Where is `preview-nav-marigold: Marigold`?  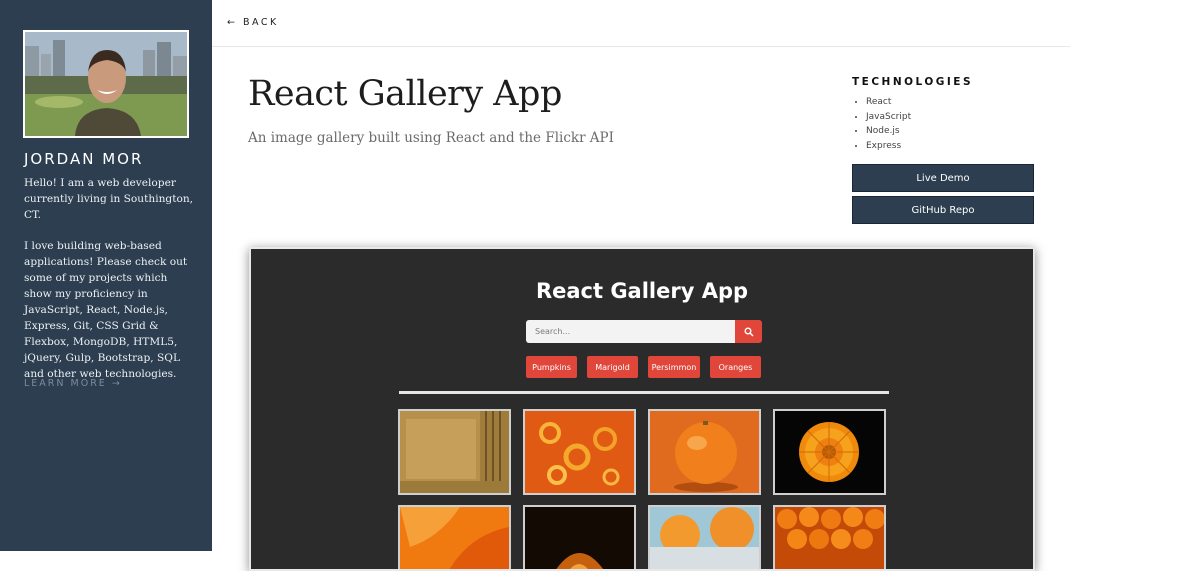
preview-nav-marigold: Marigold is located at coordinates (612, 367).